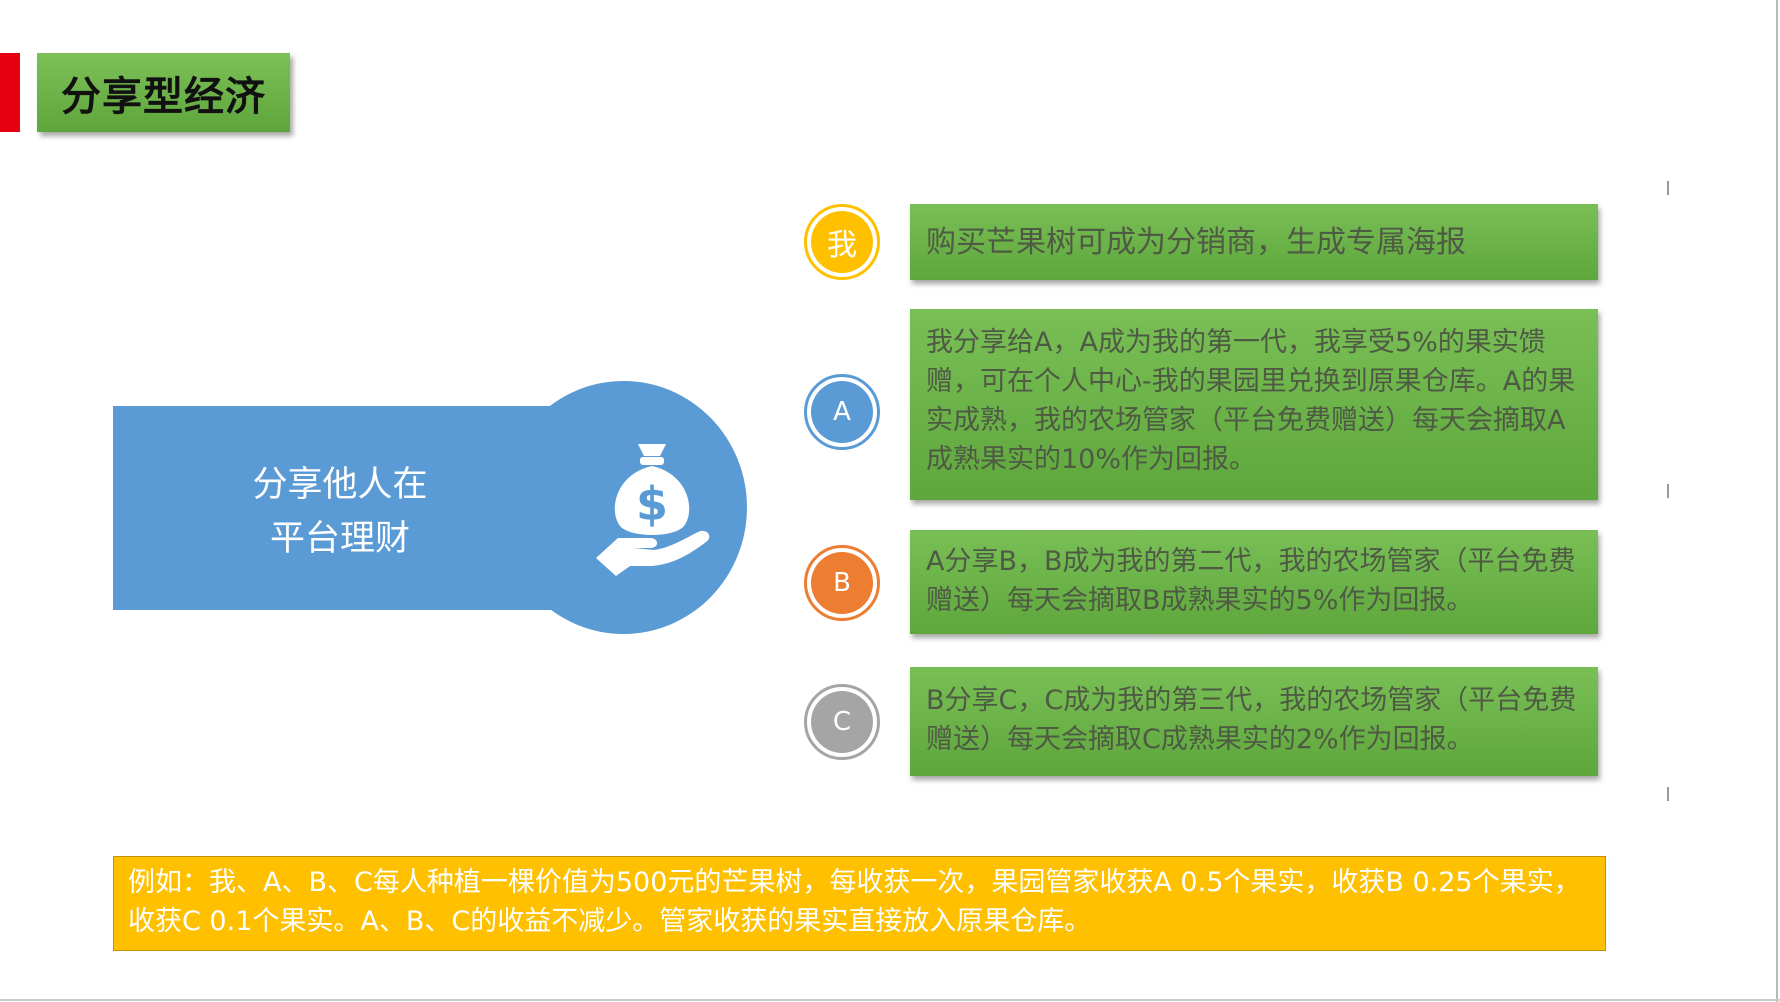 The width and height of the screenshot is (1780, 1002). Describe the element at coordinates (1196, 242) in the screenshot. I see `item-me-text: 购买芒果树可成为分销商，生成专属海报` at that location.